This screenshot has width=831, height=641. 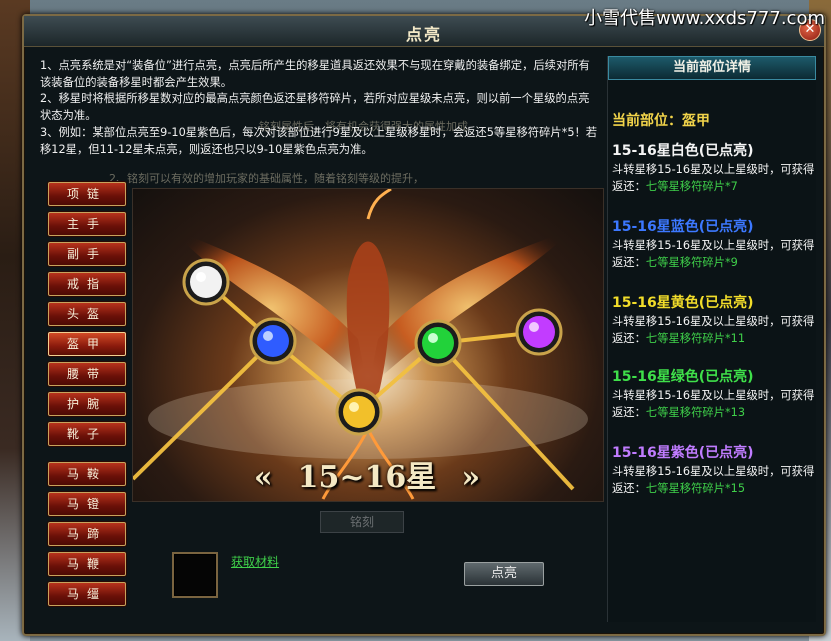 What do you see at coordinates (87, 564) in the screenshot?
I see `slot-whip-button: 马鞭` at bounding box center [87, 564].